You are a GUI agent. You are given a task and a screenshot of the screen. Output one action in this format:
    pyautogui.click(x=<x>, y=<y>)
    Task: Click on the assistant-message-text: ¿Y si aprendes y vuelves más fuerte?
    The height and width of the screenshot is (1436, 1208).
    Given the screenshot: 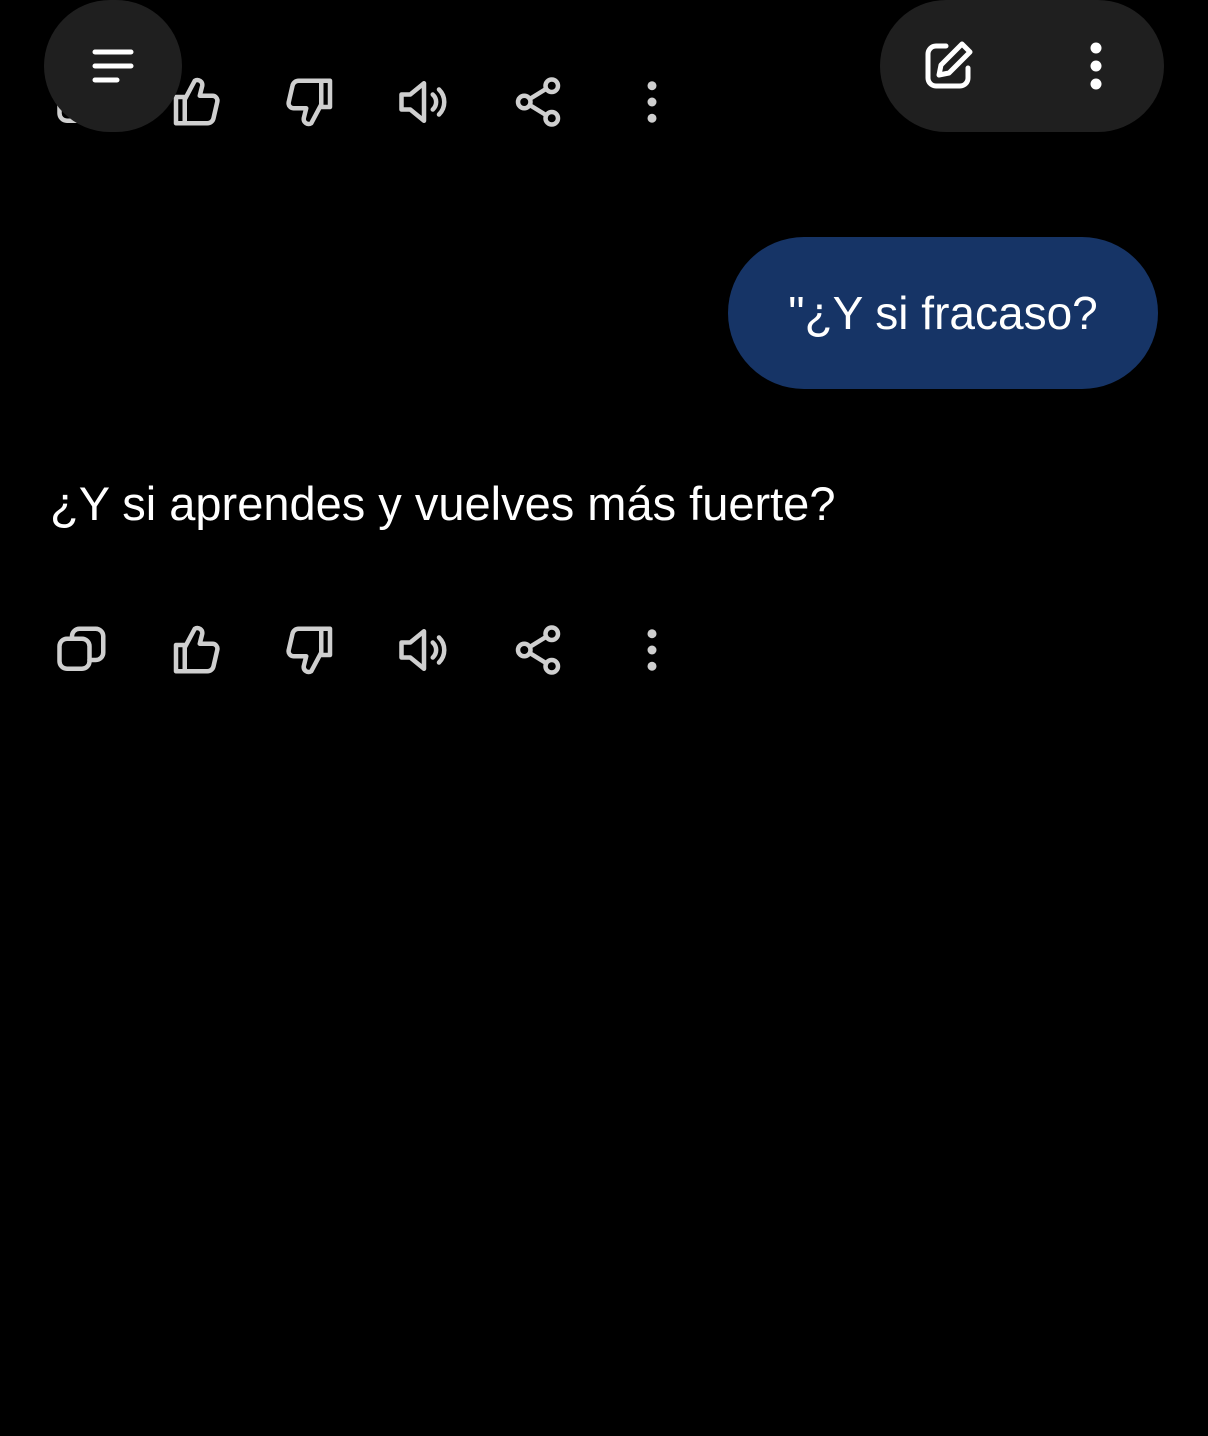 What is the action you would take?
    pyautogui.click(x=443, y=503)
    